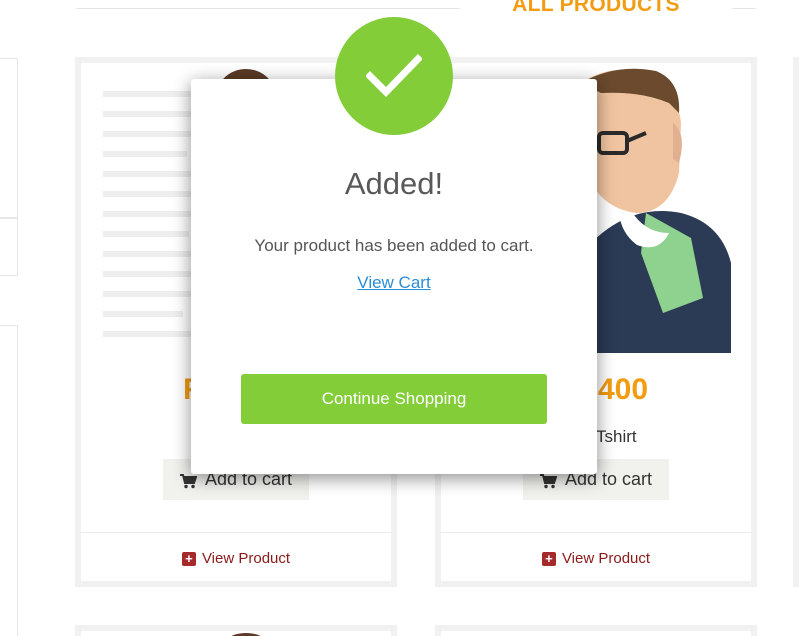 This screenshot has width=799, height=636. I want to click on dialog-title: Added!, so click(394, 183).